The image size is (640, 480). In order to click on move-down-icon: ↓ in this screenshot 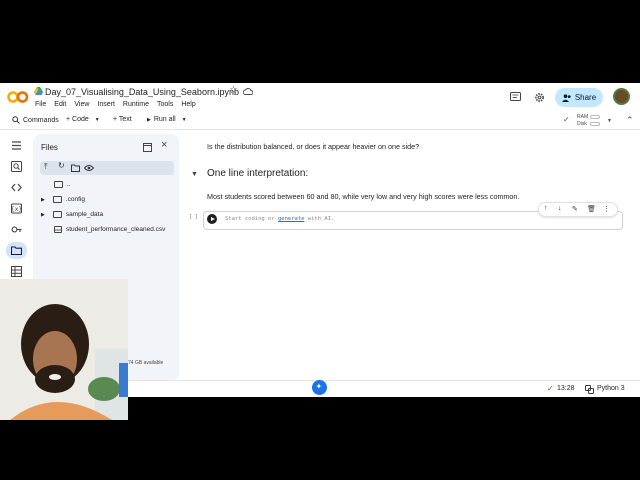, I will do `click(560, 208)`.